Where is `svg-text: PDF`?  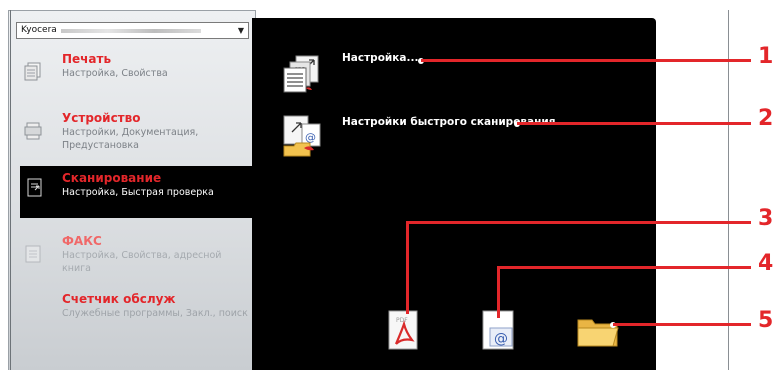
svg-text: PDF is located at coordinates (402, 320).